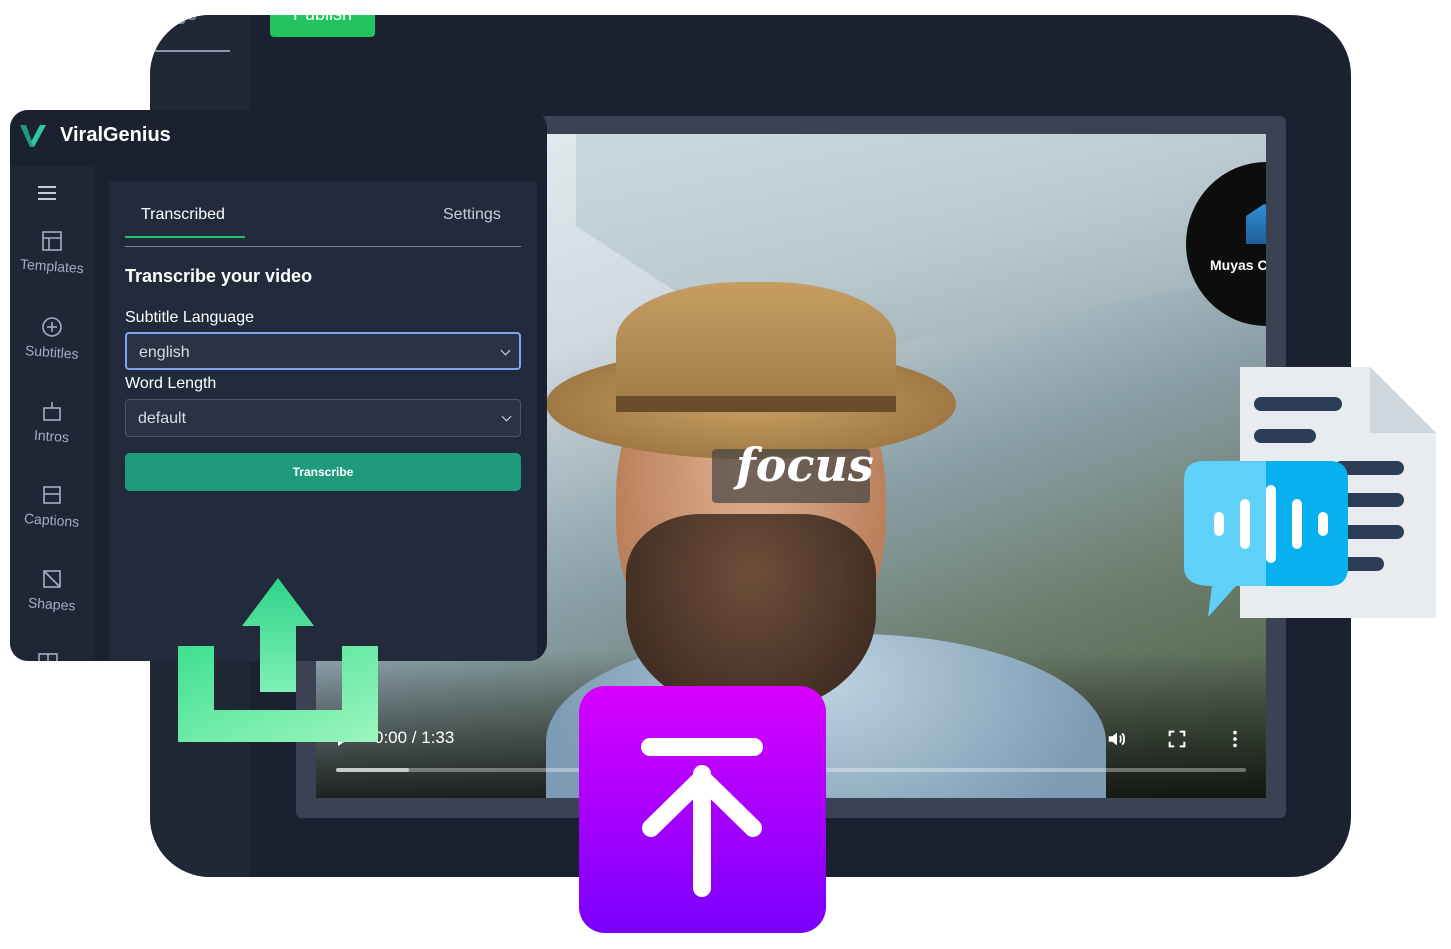 The image size is (1451, 949). I want to click on intro-icon, so click(52, 411).